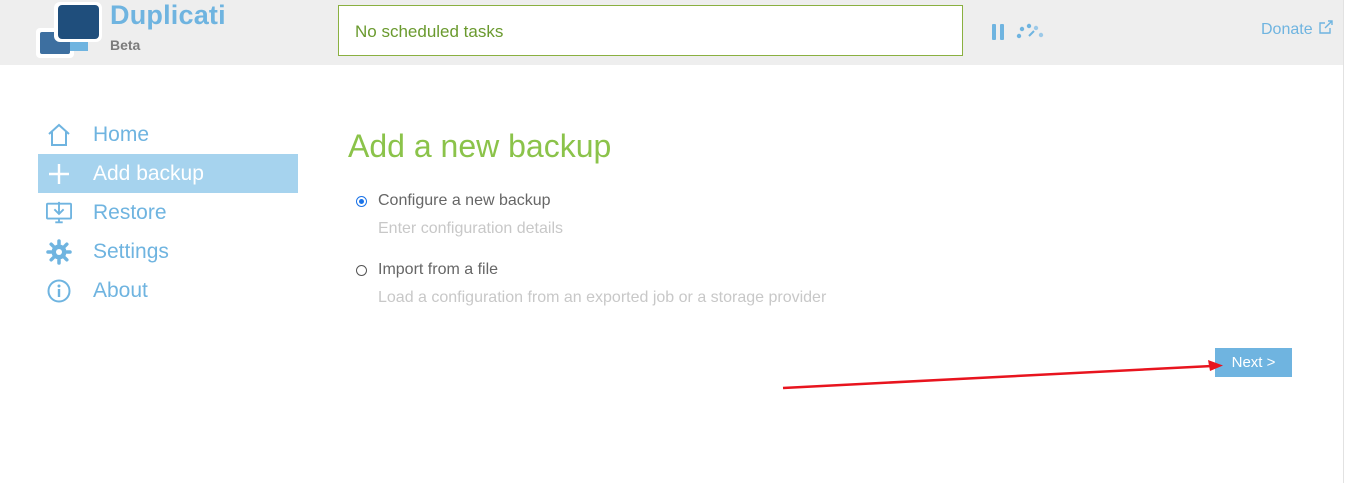 The width and height of the screenshot is (1353, 483). What do you see at coordinates (1253, 362) in the screenshot?
I see `next-button: Next >` at bounding box center [1253, 362].